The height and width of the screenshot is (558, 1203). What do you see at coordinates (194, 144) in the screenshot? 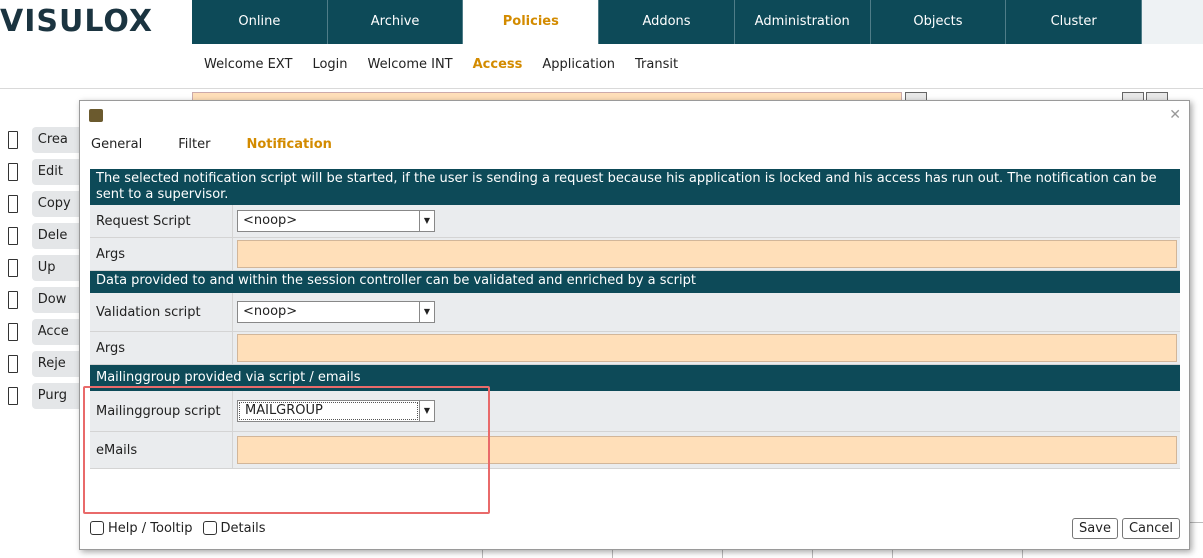
I see `tab-filter: Filter` at bounding box center [194, 144].